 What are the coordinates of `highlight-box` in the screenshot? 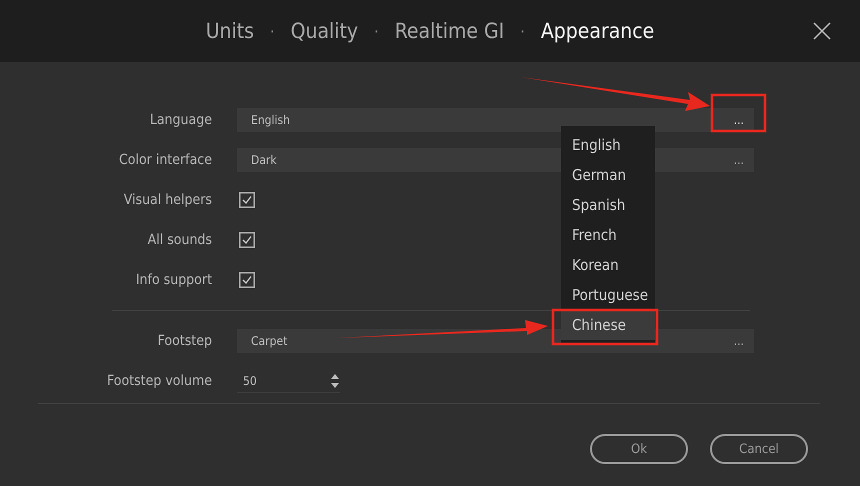 It's located at (738, 113).